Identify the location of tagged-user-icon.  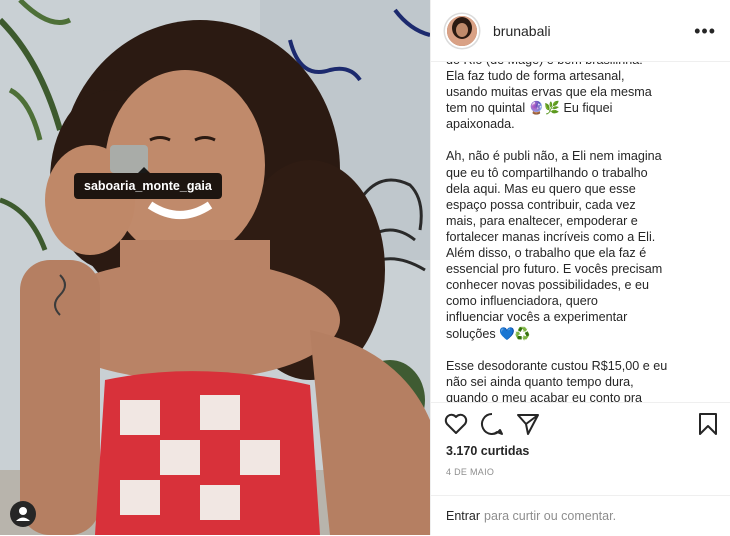
(23, 514).